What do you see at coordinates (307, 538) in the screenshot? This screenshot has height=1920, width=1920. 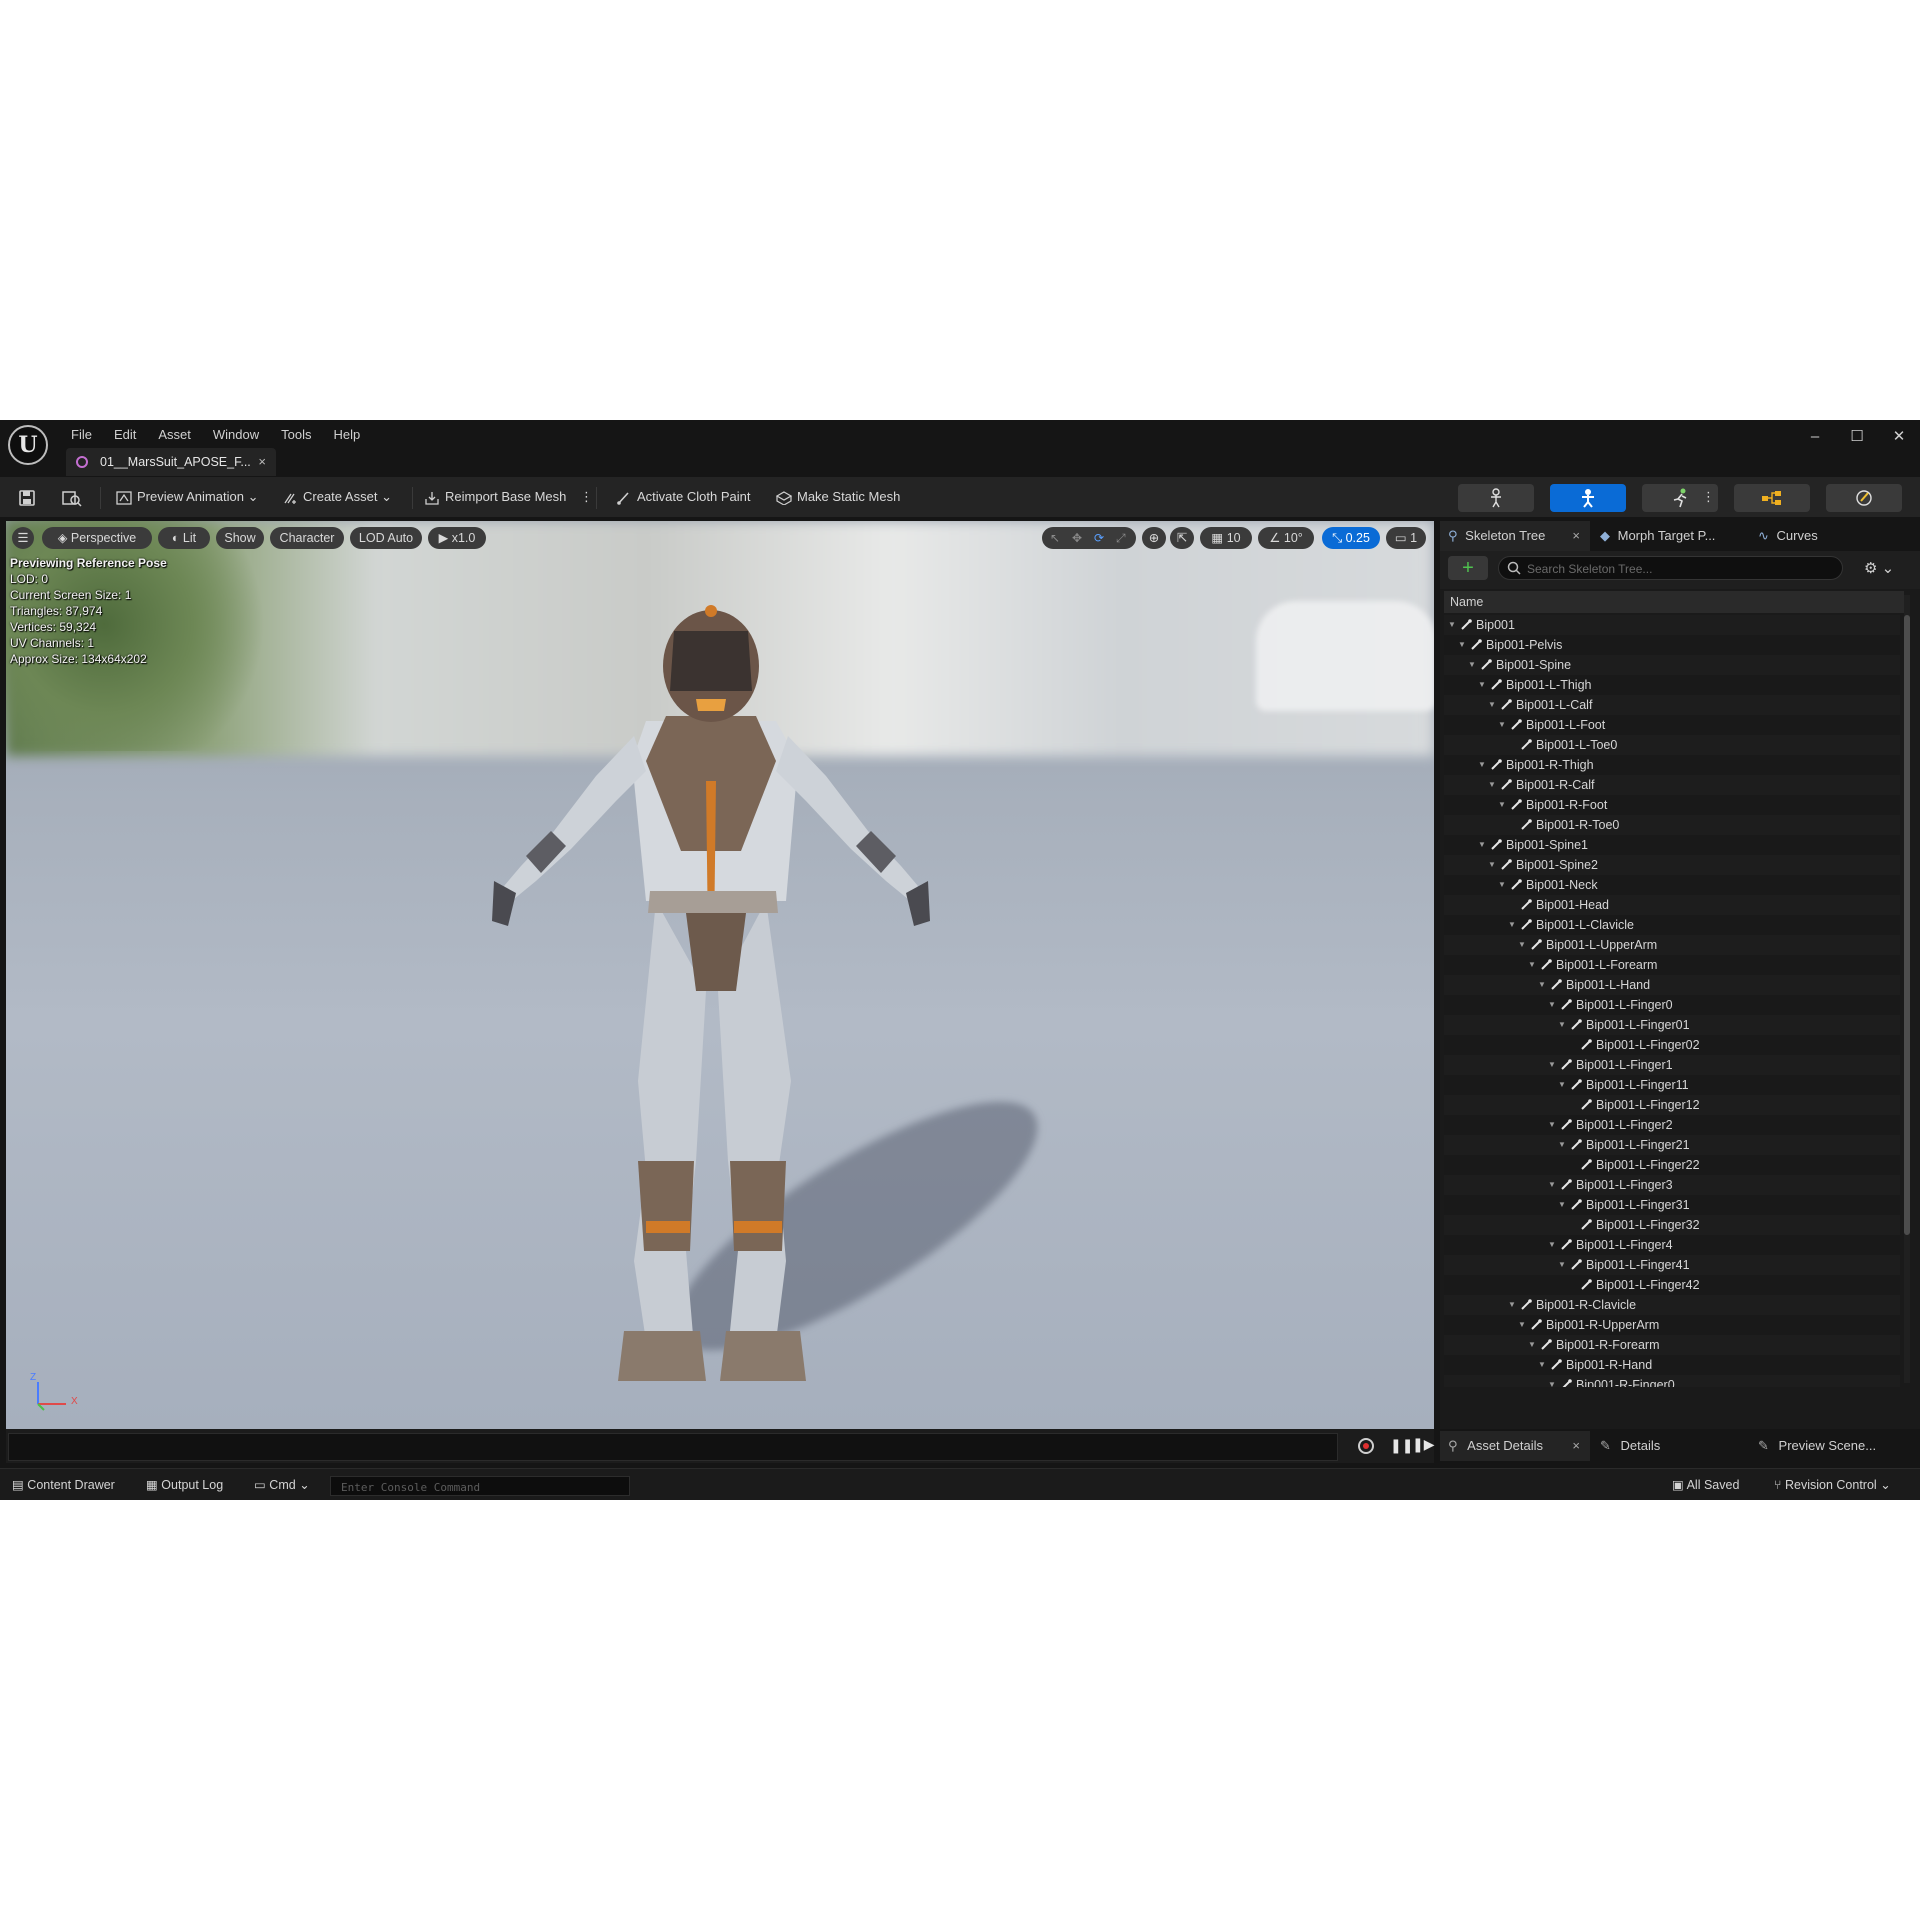 I see `character-dropdown: Character` at bounding box center [307, 538].